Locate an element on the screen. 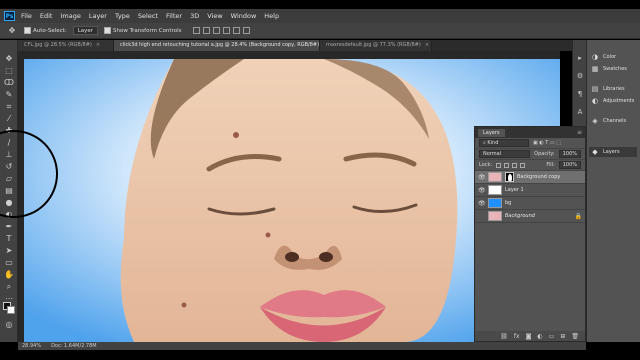  adjustment-layer-icon: ◐ is located at coordinates (539, 336).